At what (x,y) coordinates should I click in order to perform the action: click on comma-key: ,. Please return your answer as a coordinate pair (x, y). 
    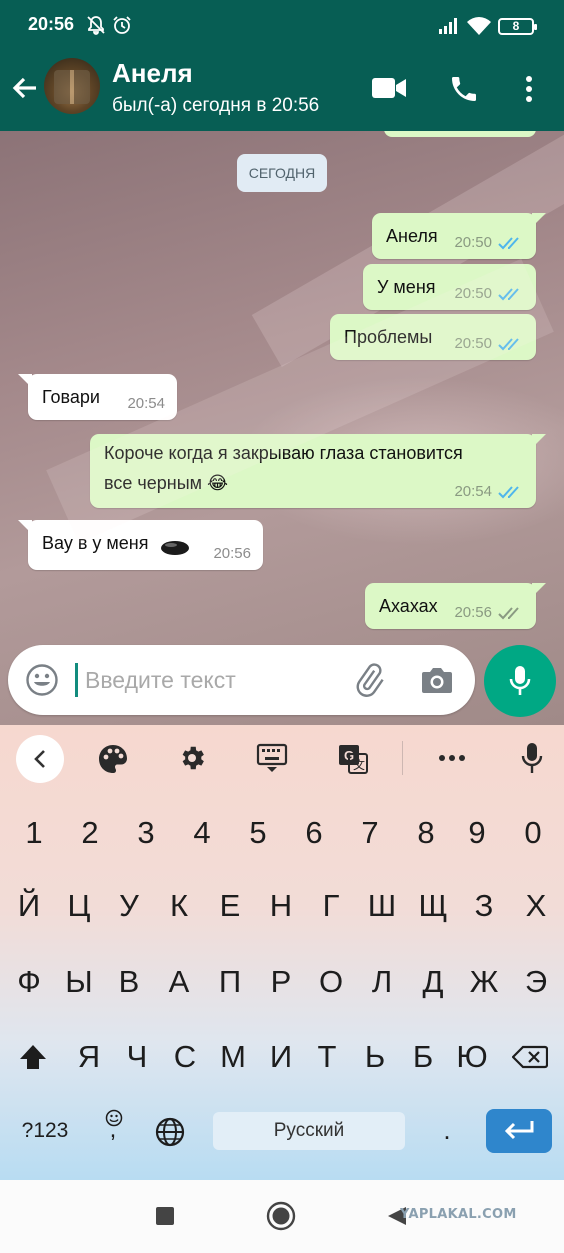
    Looking at the image, I should click on (113, 1130).